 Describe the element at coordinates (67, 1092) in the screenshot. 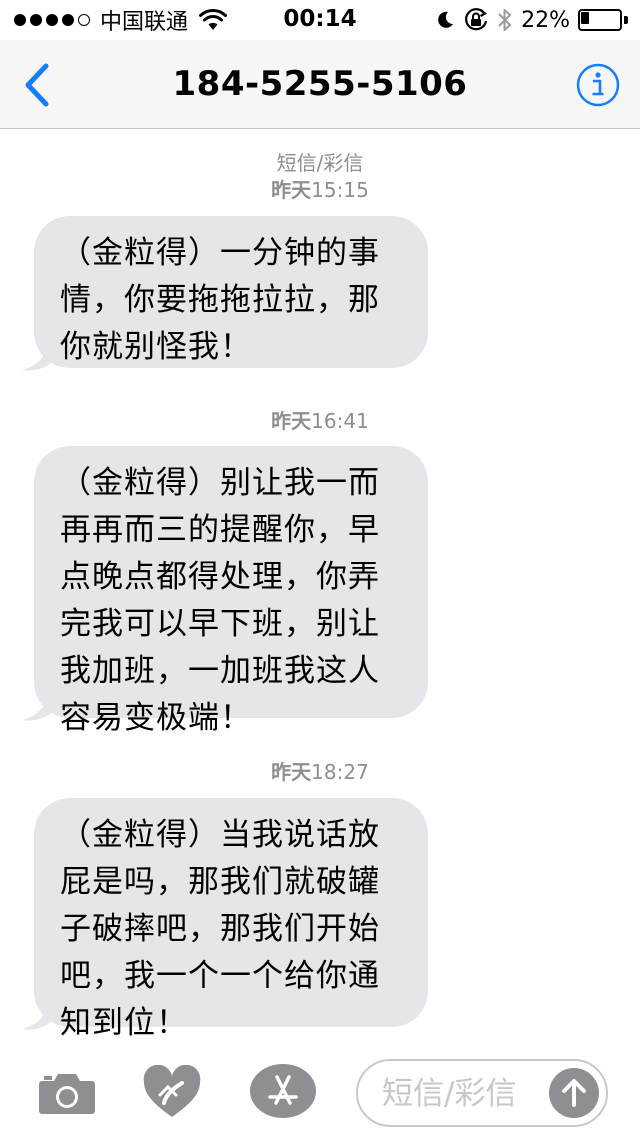

I see `camera-icon` at that location.